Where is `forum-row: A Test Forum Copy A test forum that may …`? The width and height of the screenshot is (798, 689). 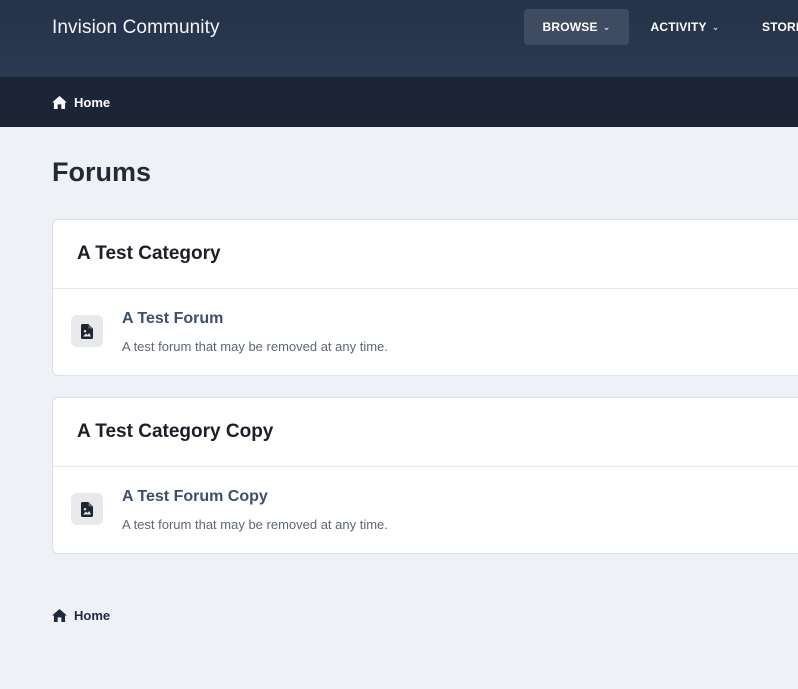
forum-row: A Test Forum Copy A test forum that may … is located at coordinates (425, 510).